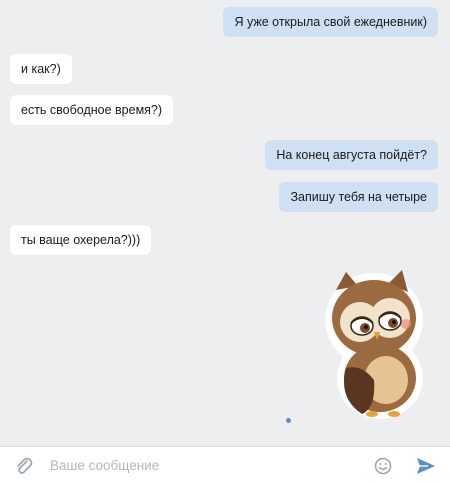  Describe the element at coordinates (24, 466) in the screenshot. I see `paperclip-icon` at that location.